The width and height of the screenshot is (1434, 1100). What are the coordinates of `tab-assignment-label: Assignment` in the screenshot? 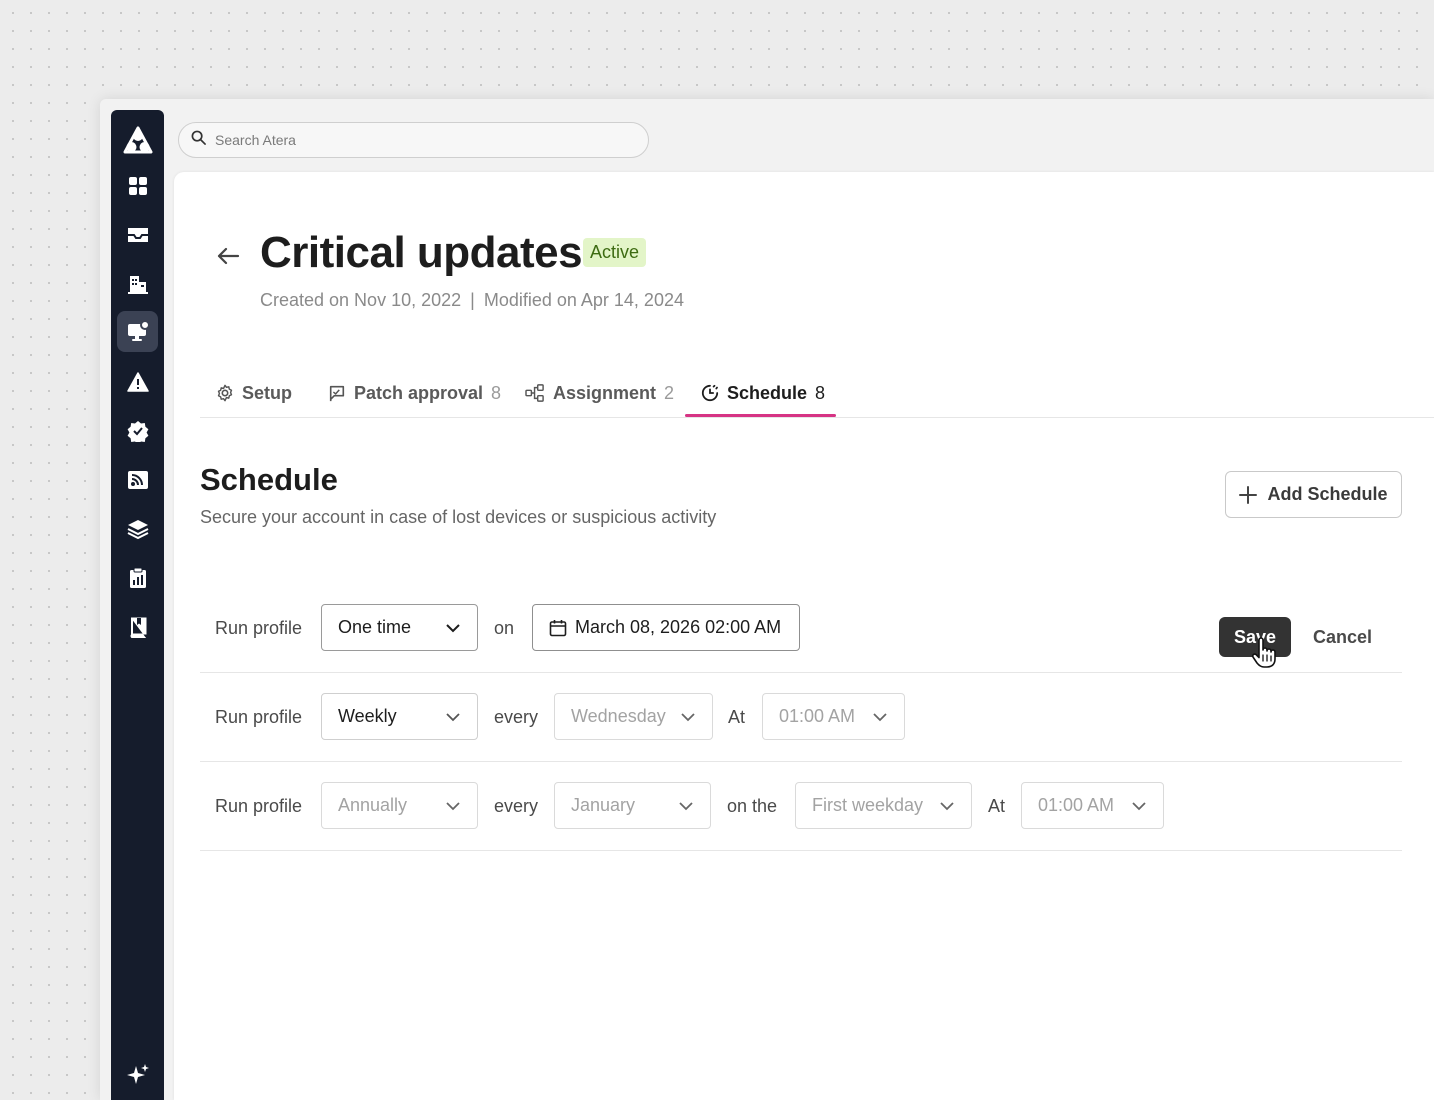 It's located at (605, 392).